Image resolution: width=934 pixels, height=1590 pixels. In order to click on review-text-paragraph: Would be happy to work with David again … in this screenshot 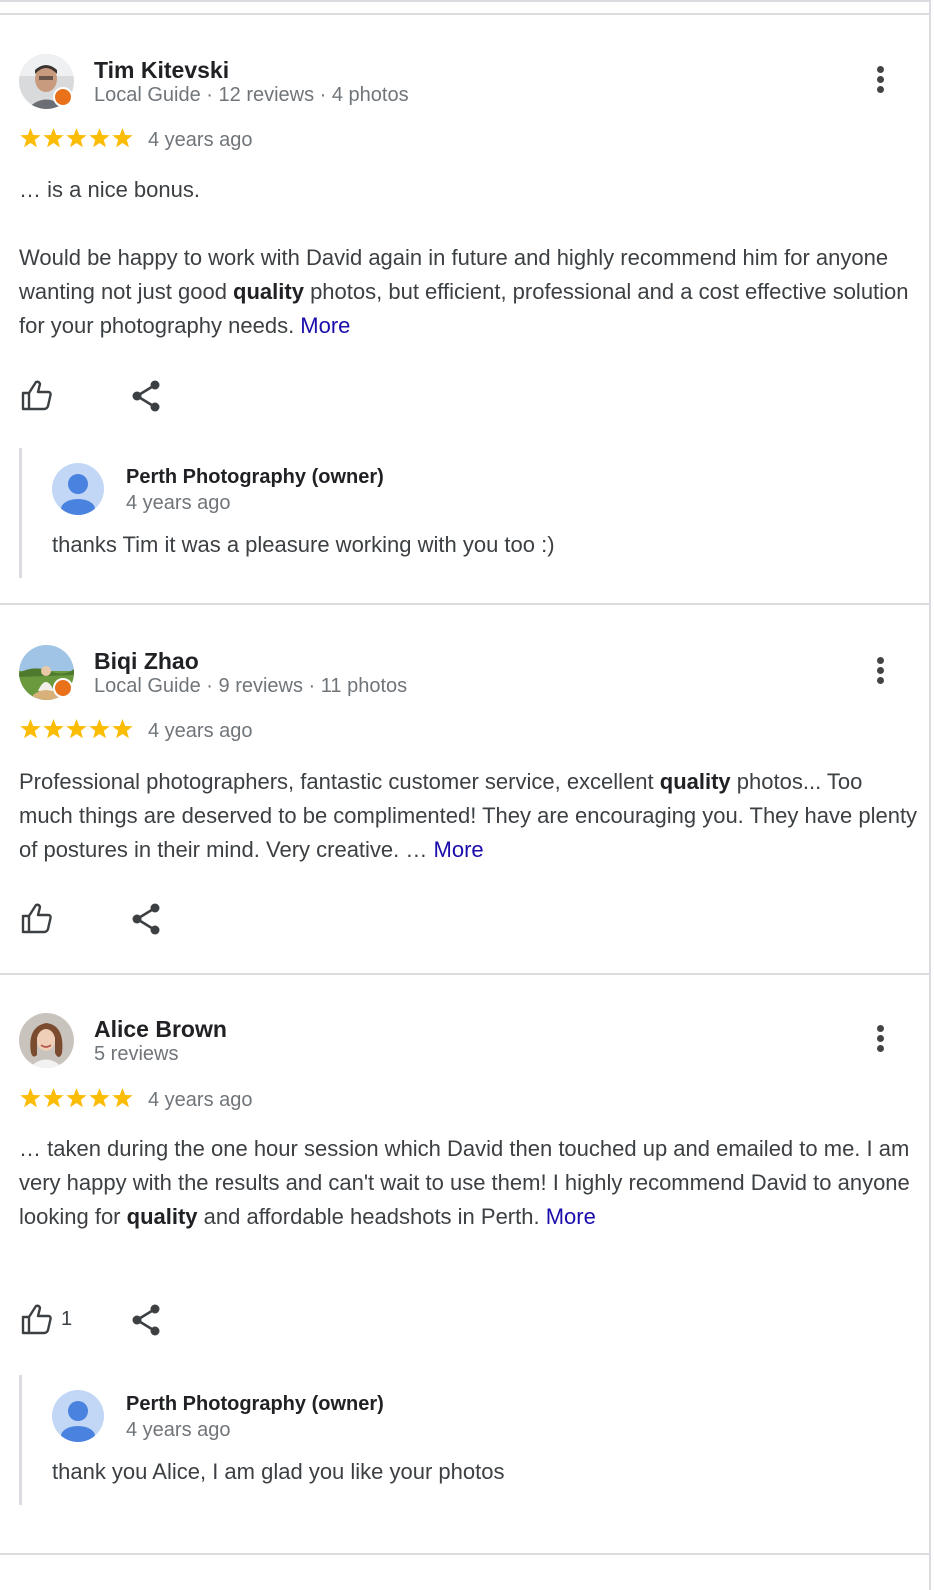, I will do `click(464, 291)`.